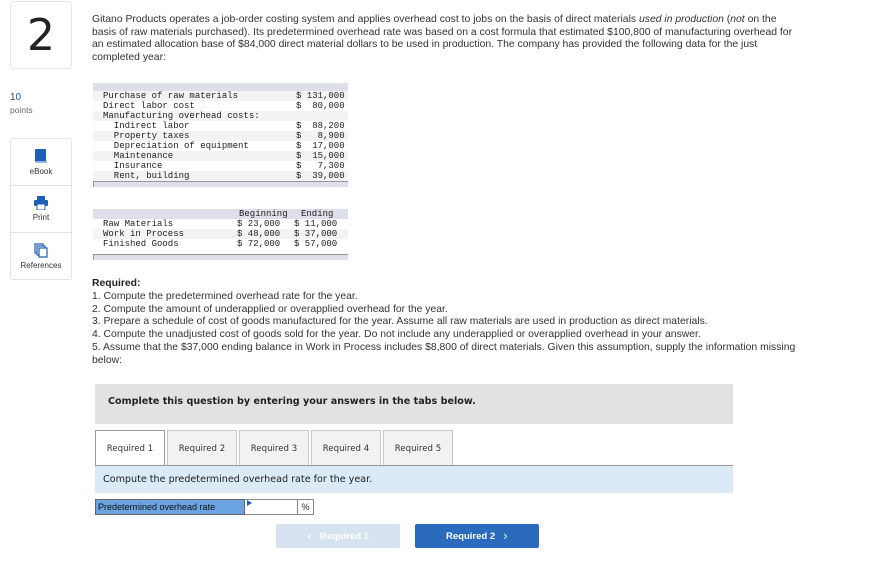 The width and height of the screenshot is (889, 573). What do you see at coordinates (320, 166) in the screenshot?
I see `row-amount: $ 7,300` at bounding box center [320, 166].